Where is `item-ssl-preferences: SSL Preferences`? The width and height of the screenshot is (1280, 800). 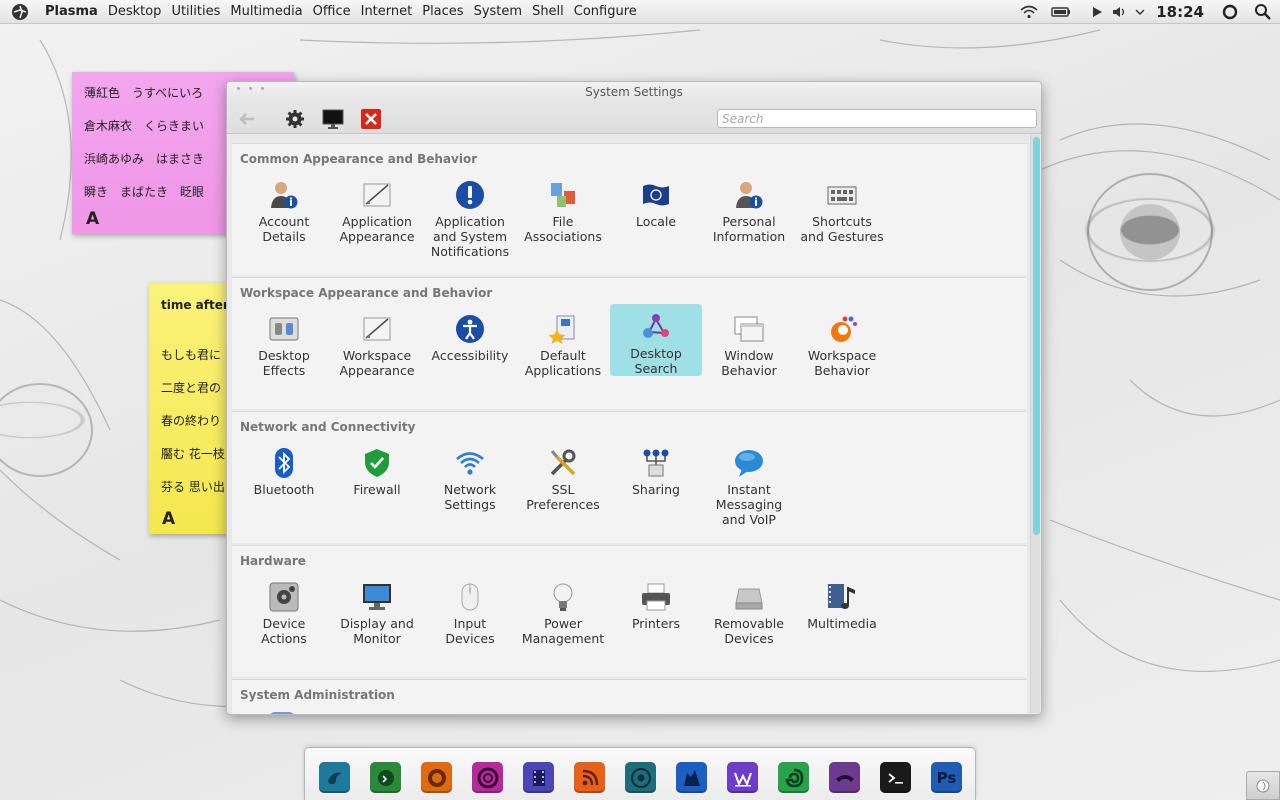
item-ssl-preferences: SSL Preferences is located at coordinates (563, 476).